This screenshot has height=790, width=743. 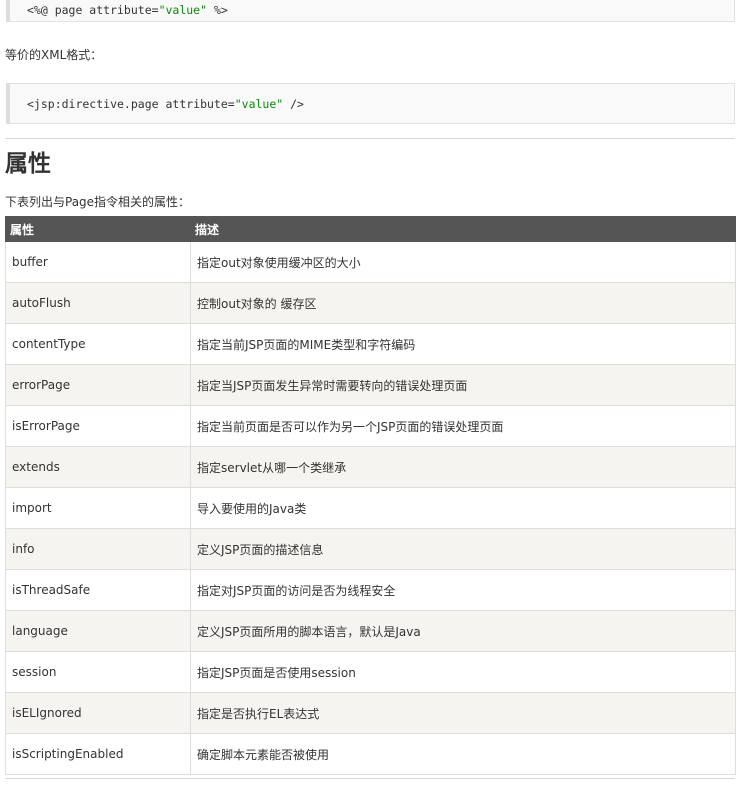 What do you see at coordinates (98, 229) in the screenshot?
I see `header-attribute: 属性` at bounding box center [98, 229].